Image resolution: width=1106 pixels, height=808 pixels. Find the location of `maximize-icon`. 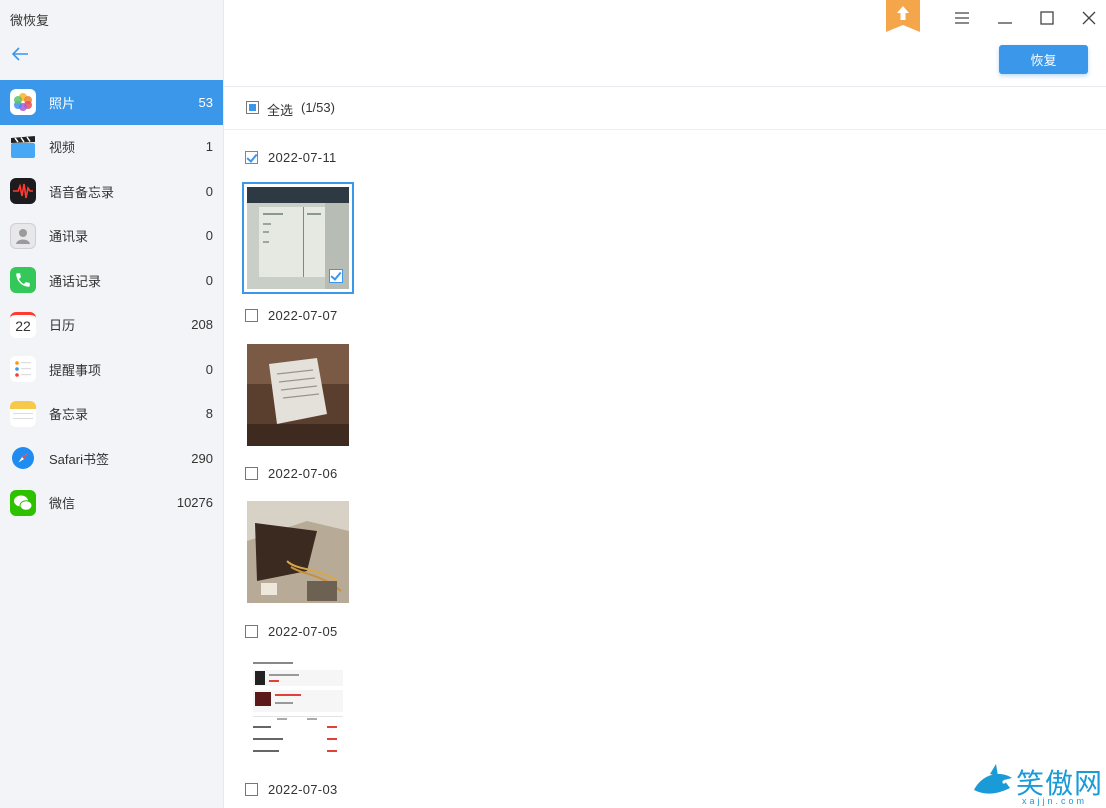

maximize-icon is located at coordinates (1047, 18).